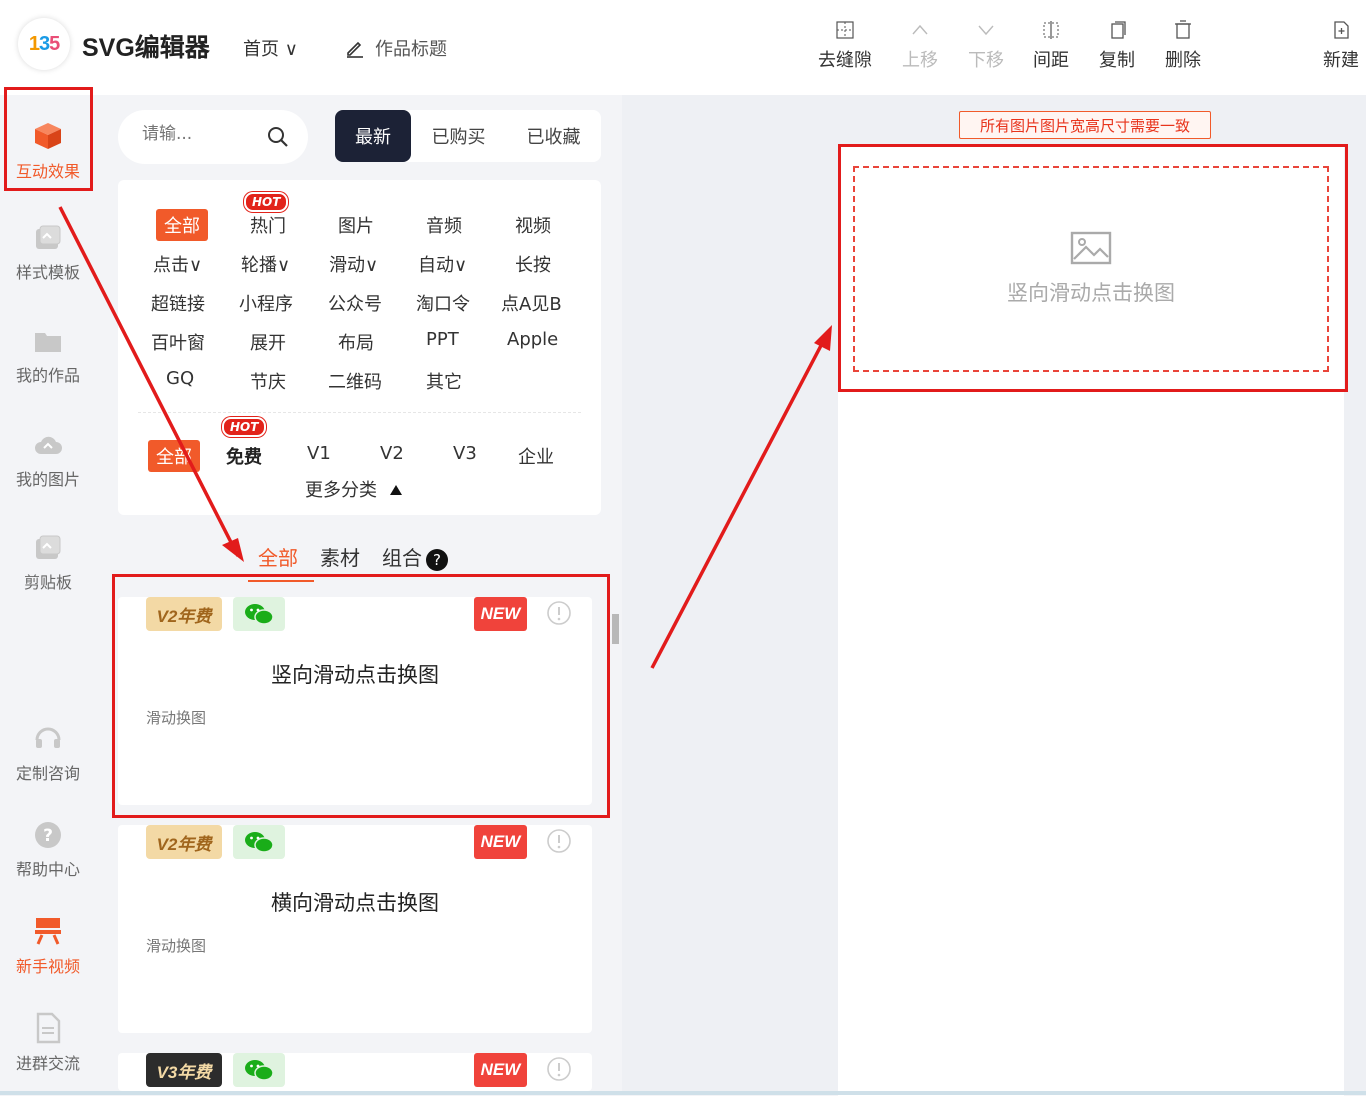  What do you see at coordinates (1183, 46) in the screenshot?
I see `delete-button: 删除` at bounding box center [1183, 46].